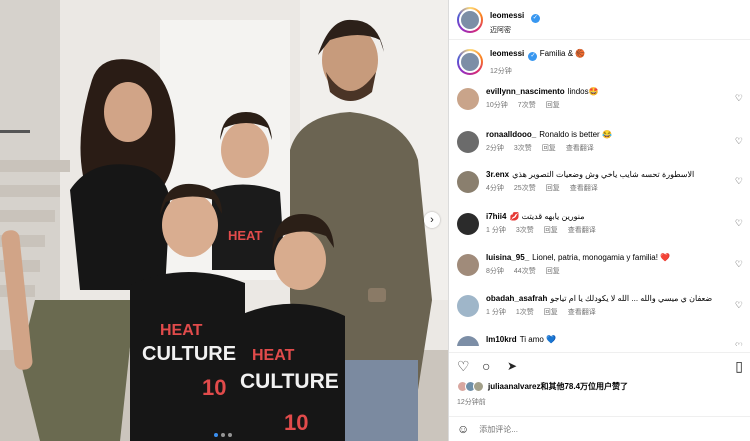 This screenshot has width=750, height=441. I want to click on comment-time: 8分钟, so click(495, 271).